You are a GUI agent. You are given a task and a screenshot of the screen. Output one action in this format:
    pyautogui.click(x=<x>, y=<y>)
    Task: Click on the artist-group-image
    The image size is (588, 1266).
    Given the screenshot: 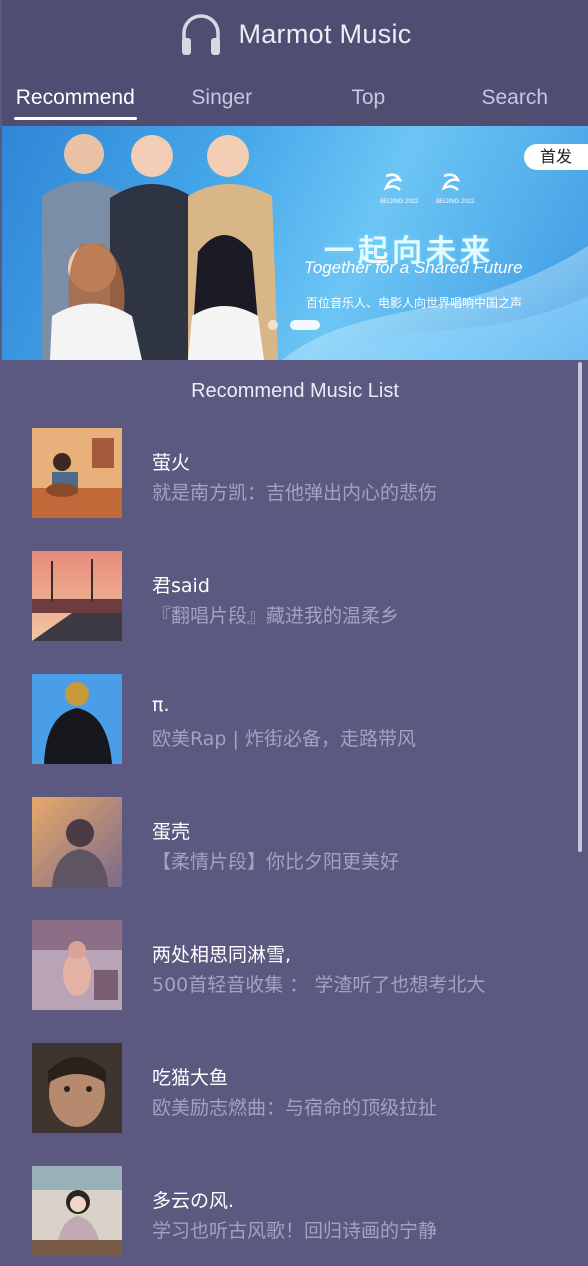 What is the action you would take?
    pyautogui.click(x=160, y=247)
    